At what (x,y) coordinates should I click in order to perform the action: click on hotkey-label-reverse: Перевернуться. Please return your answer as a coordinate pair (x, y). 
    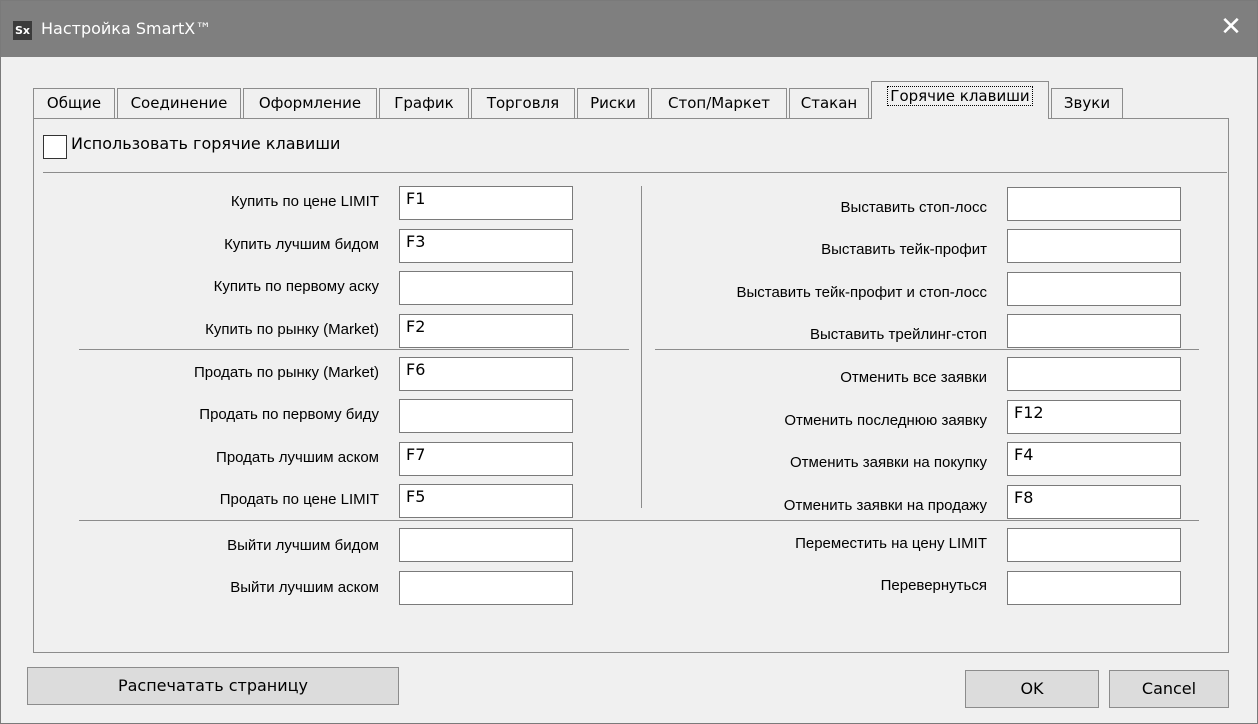
    Looking at the image, I should click on (933, 585).